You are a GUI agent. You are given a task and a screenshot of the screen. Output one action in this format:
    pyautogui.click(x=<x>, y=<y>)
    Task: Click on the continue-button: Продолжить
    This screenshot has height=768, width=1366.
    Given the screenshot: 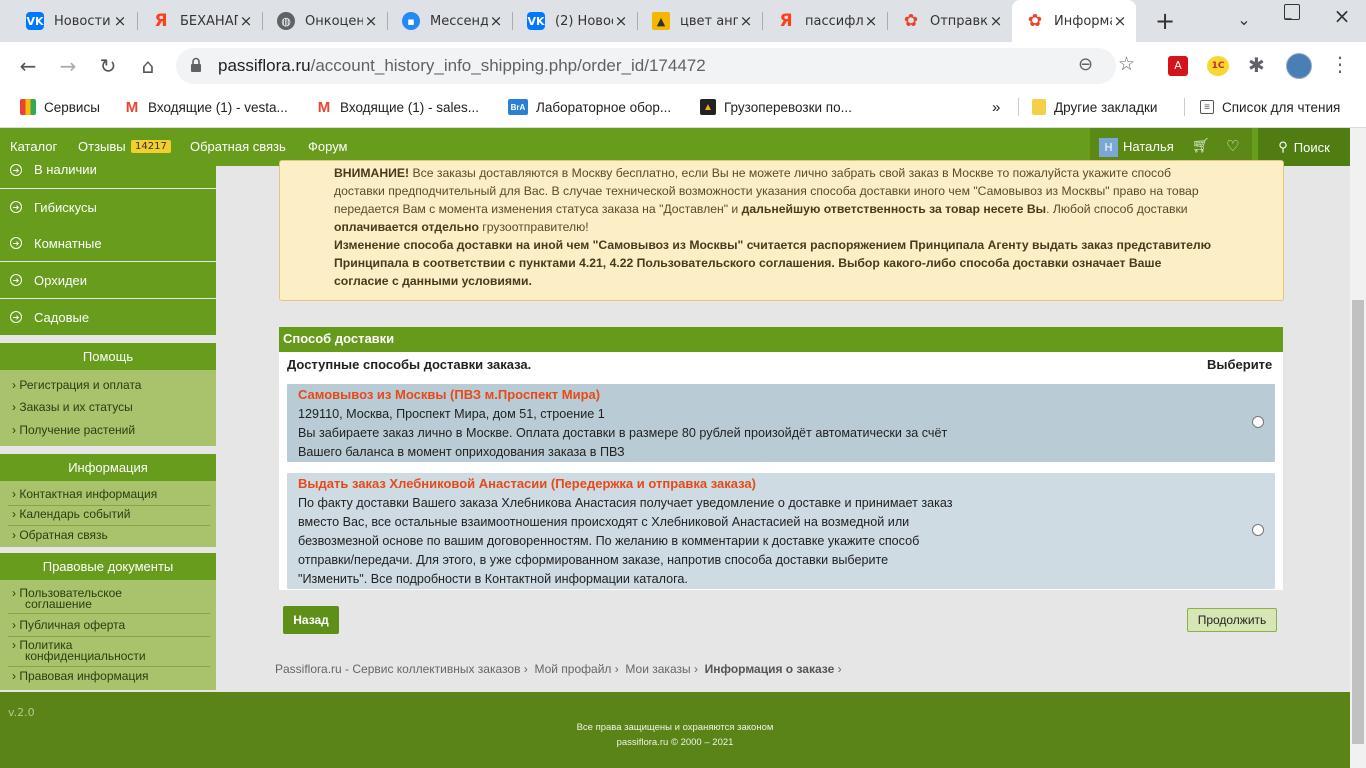 What is the action you would take?
    pyautogui.click(x=1232, y=620)
    